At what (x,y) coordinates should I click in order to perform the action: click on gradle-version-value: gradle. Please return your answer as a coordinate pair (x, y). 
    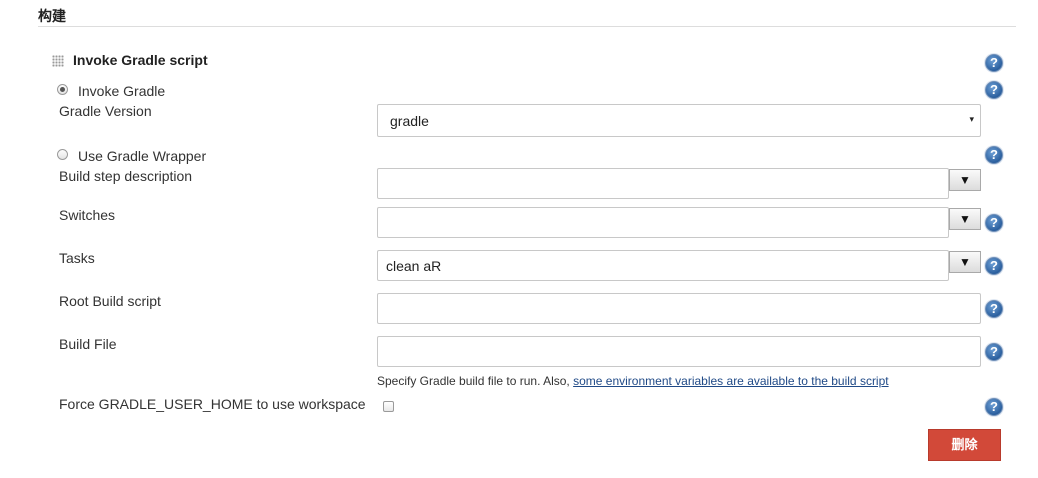
    Looking at the image, I should click on (409, 121).